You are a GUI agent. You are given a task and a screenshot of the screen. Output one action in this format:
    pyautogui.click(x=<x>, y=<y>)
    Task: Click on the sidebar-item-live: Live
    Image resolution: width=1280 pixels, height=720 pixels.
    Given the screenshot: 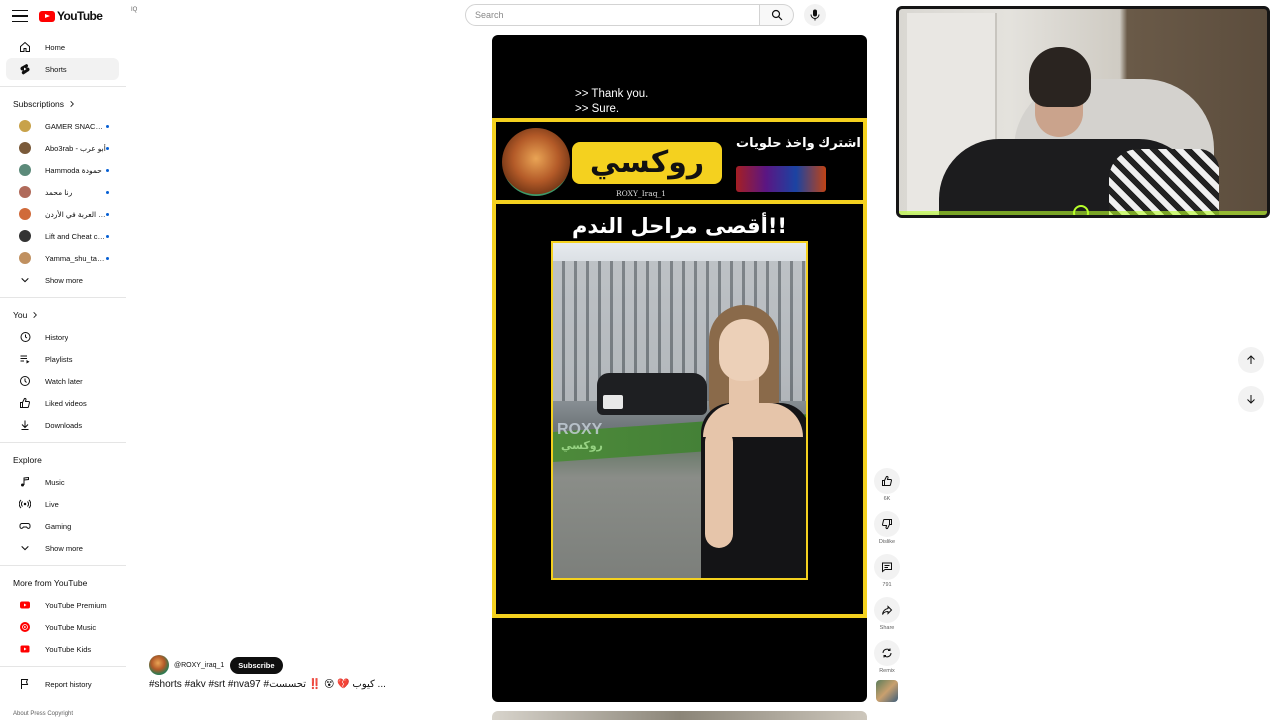 What is the action you would take?
    pyautogui.click(x=62, y=504)
    